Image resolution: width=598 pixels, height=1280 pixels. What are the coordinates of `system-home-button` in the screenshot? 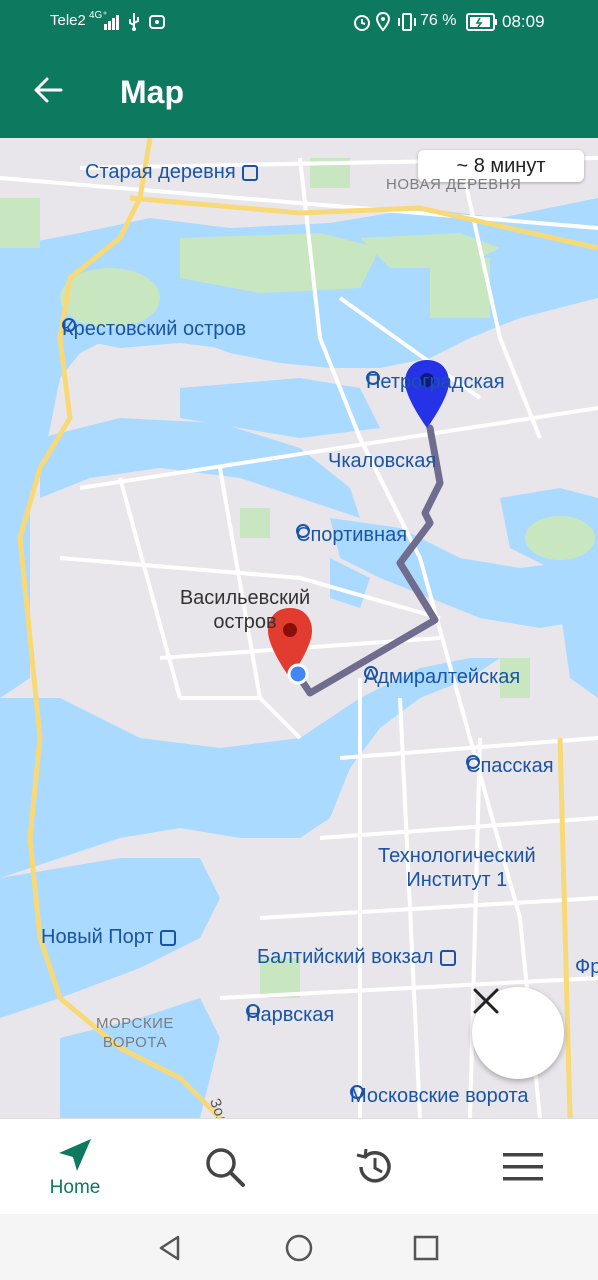 It's located at (299, 1248).